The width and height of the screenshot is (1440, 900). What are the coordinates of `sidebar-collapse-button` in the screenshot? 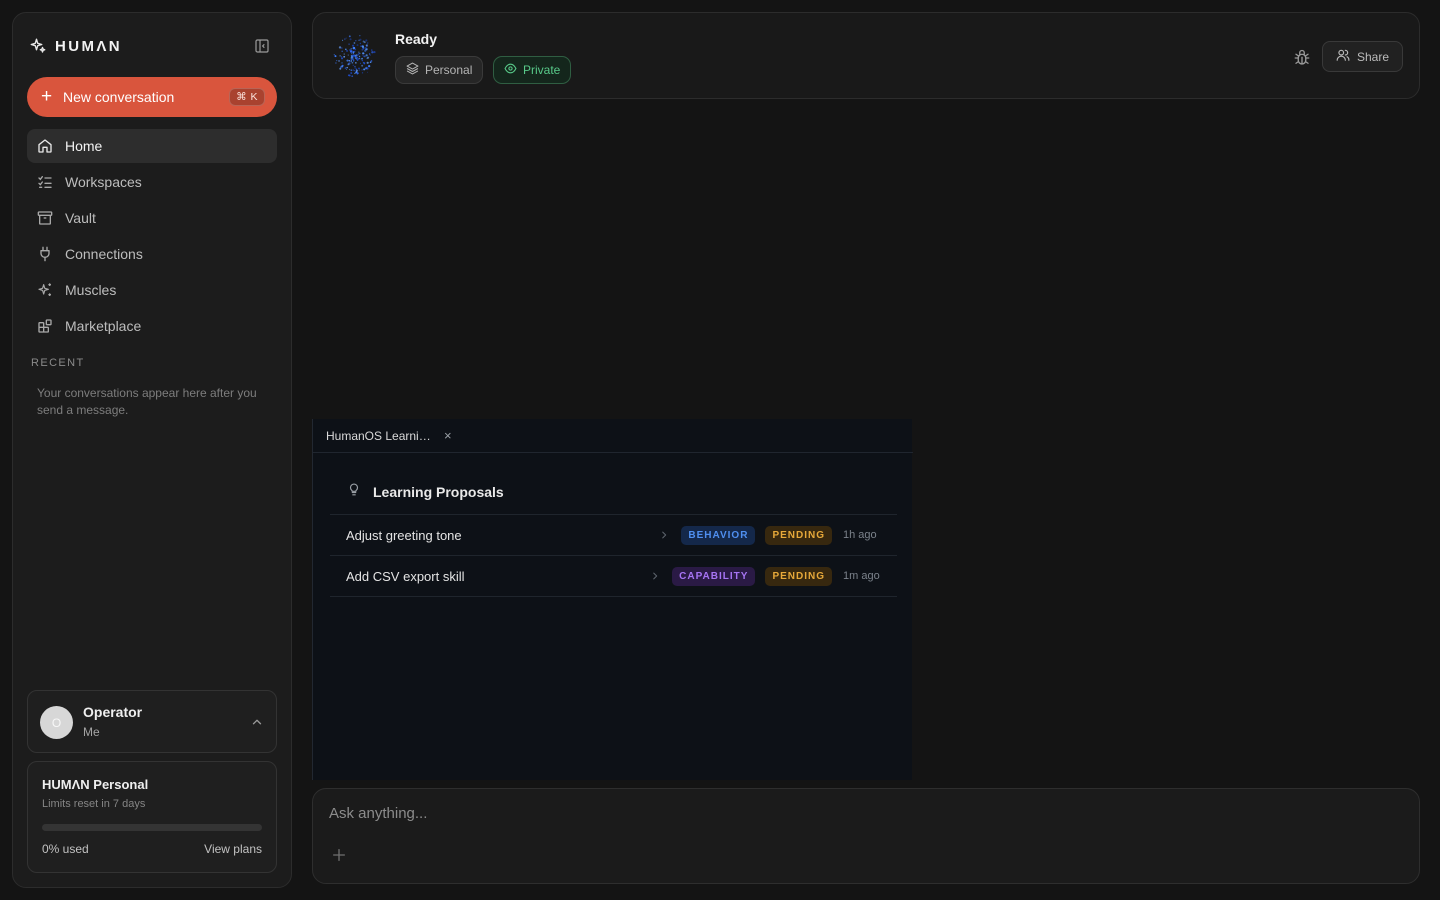 It's located at (262, 46).